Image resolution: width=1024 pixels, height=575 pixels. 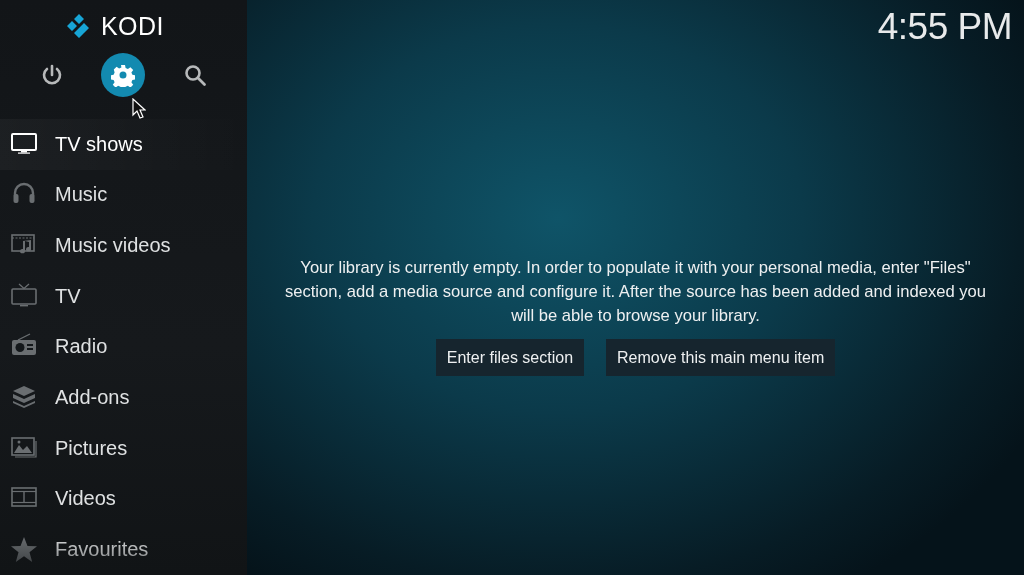 I want to click on menu-item: Favourites, so click(x=123, y=549).